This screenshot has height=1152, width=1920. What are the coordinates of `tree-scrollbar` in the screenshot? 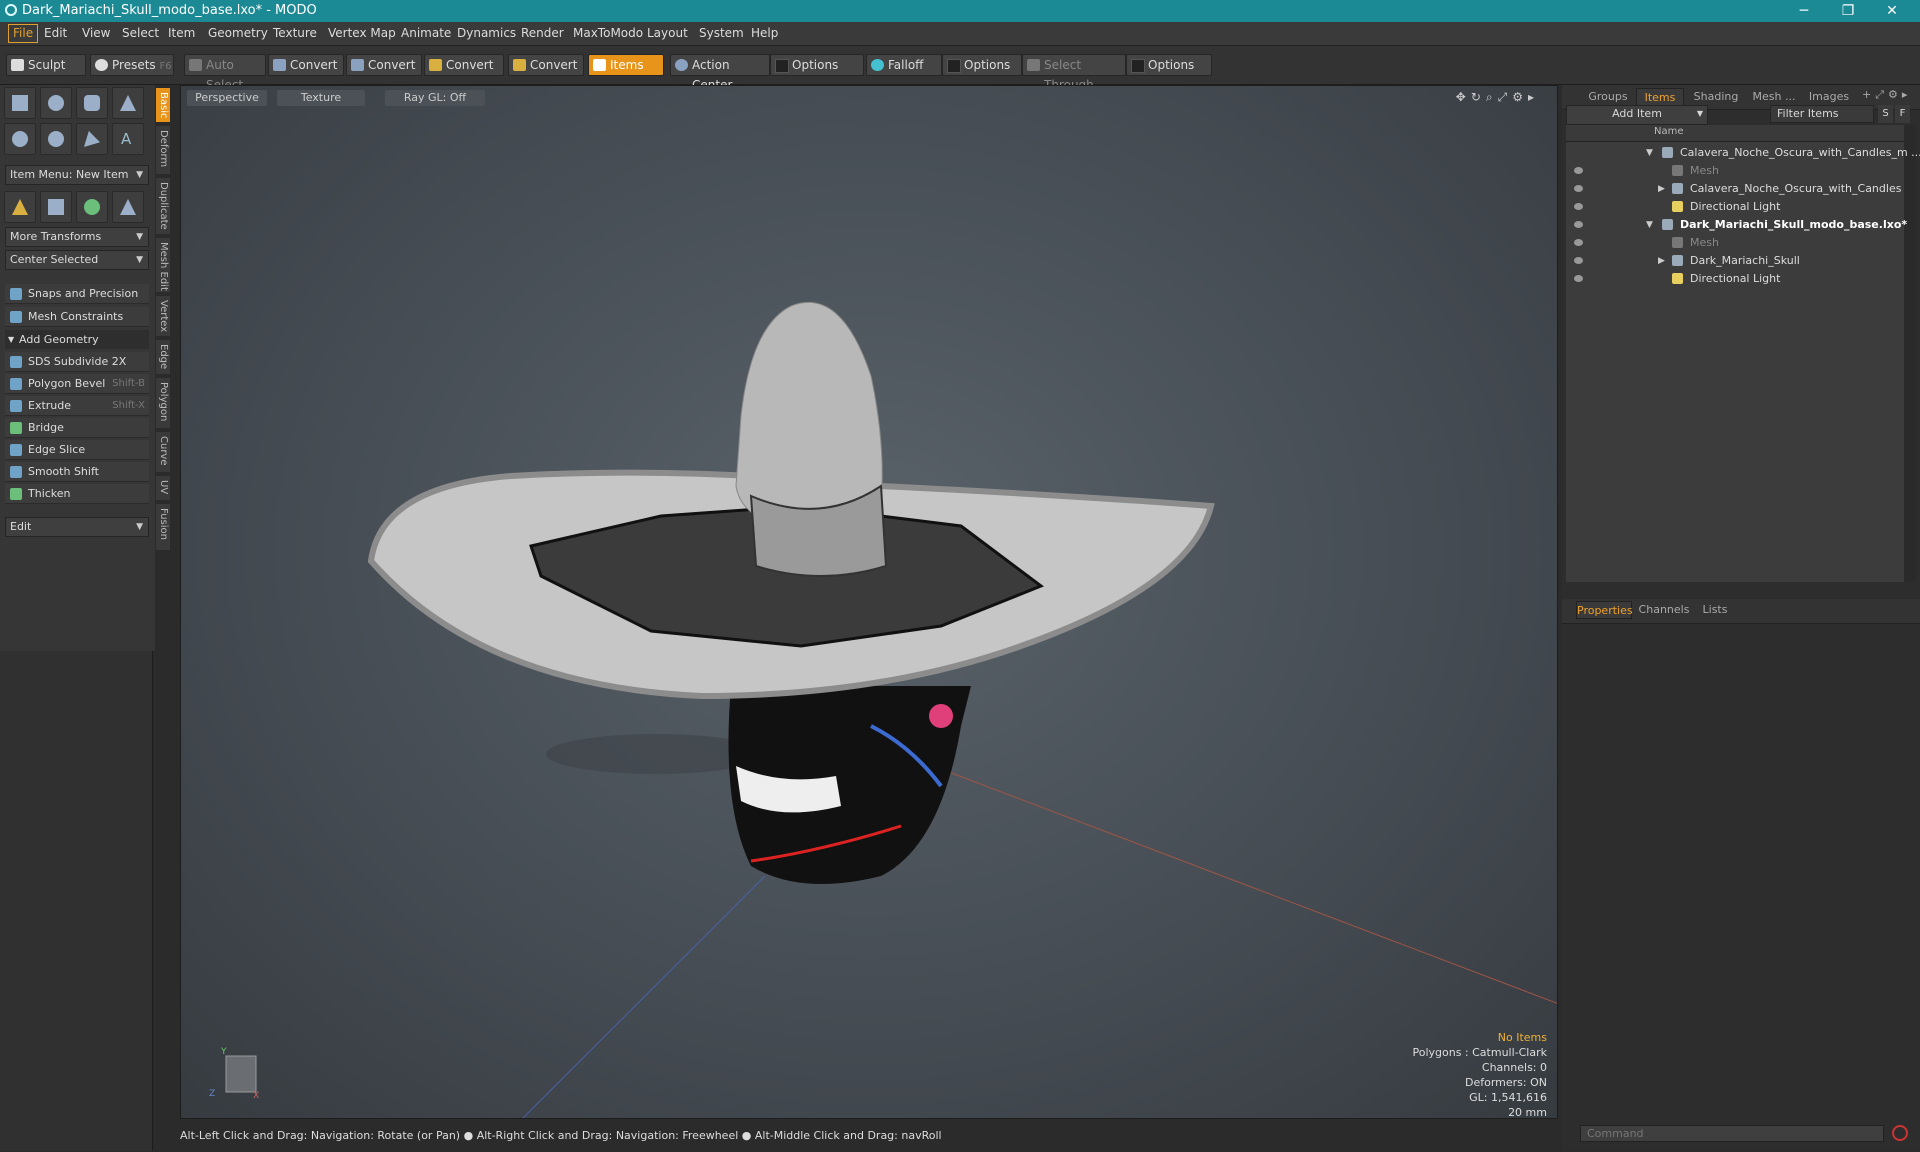 It's located at (1910, 353).